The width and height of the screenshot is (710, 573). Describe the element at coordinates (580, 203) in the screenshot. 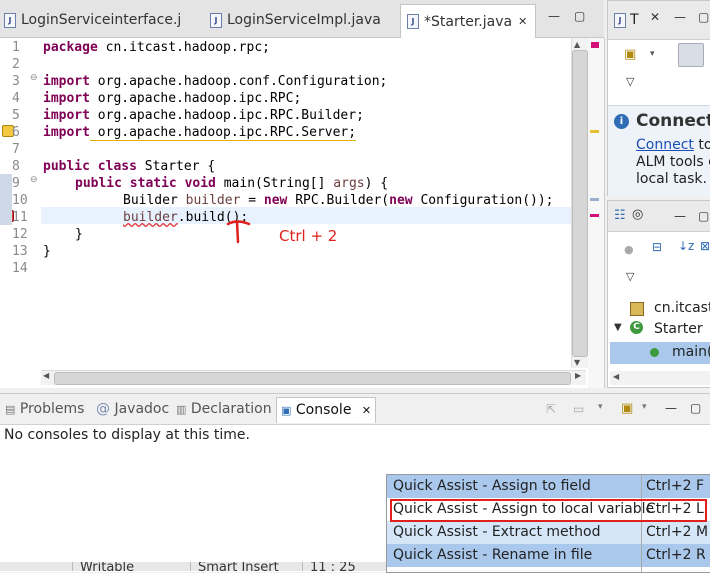

I see `vertical-scrollbar-thumb` at that location.